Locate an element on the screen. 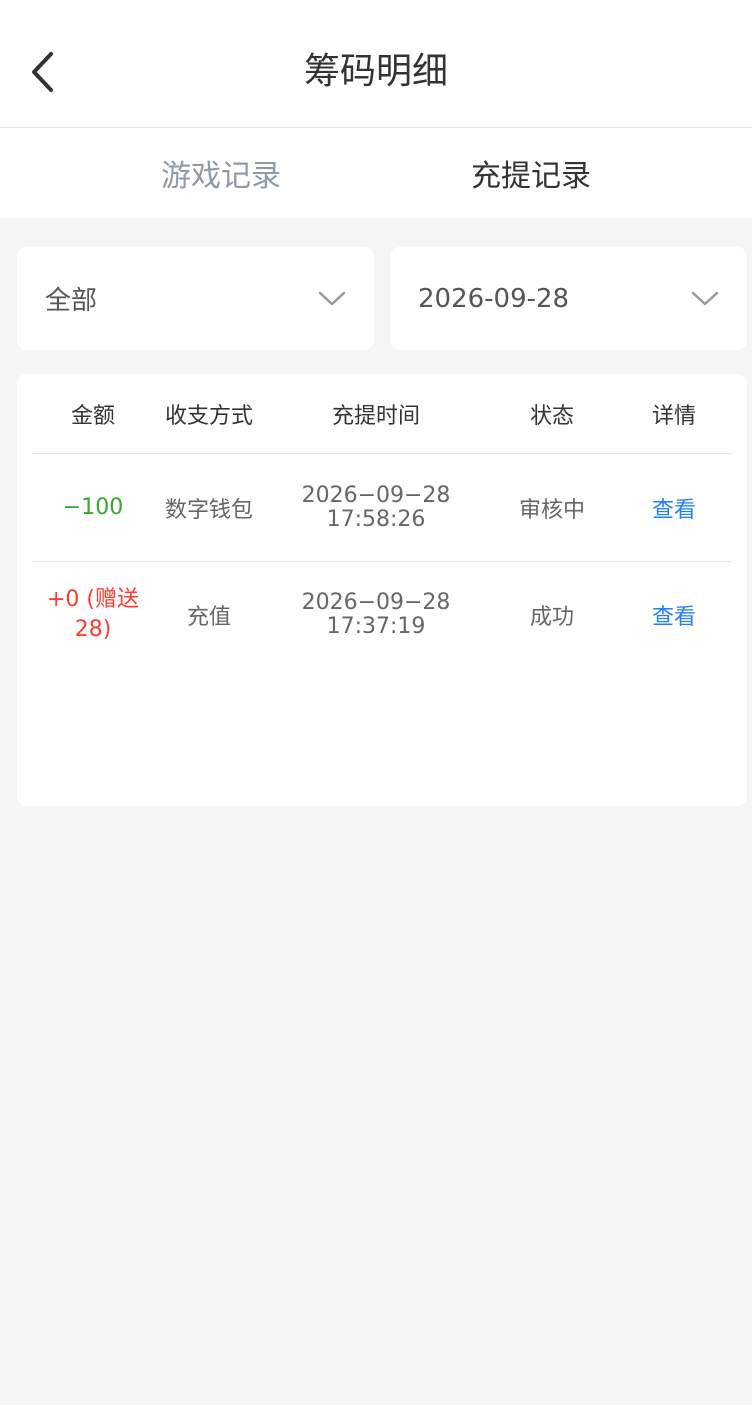  nav-header: 筹码明细 is located at coordinates (376, 64).